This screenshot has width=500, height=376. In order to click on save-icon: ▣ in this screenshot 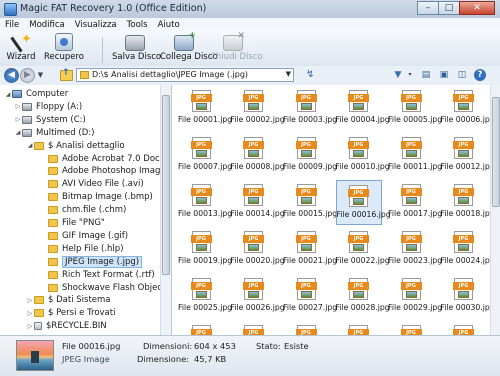, I will do `click(444, 75)`.